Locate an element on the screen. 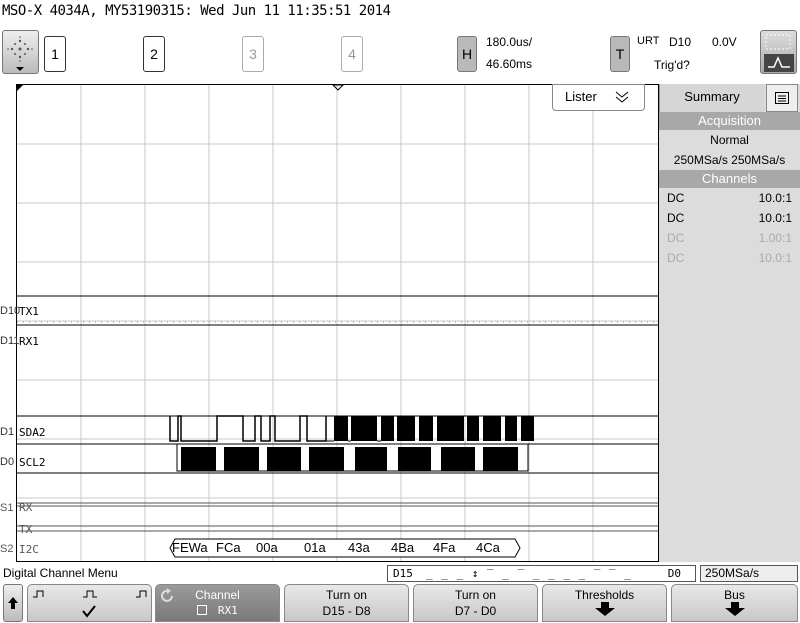 This screenshot has width=800, height=623. trigger-position-icon is located at coordinates (338, 88).